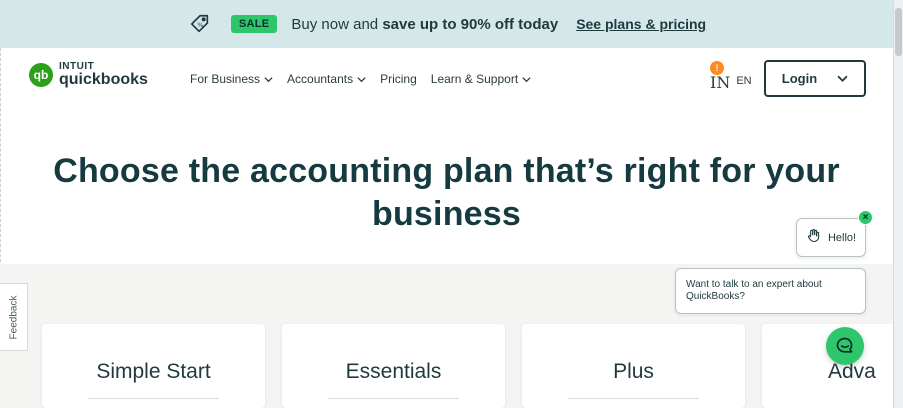 Image resolution: width=903 pixels, height=408 pixels. Describe the element at coordinates (254, 24) in the screenshot. I see `sale-badge: SALE` at that location.